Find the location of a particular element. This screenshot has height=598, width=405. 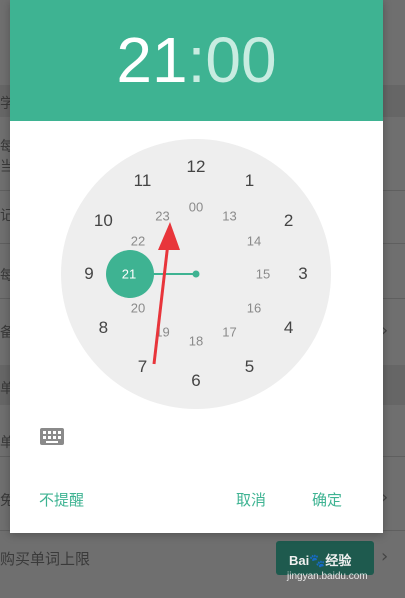

keyboard-icon is located at coordinates (52, 436).